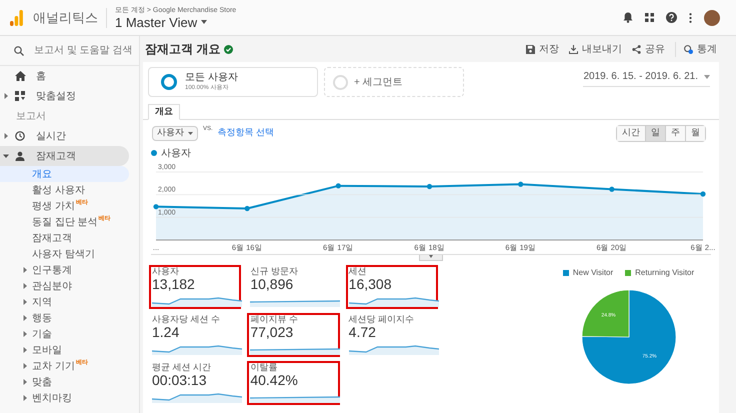 This screenshot has height=413, width=736. I want to click on apps-icon, so click(649, 17).